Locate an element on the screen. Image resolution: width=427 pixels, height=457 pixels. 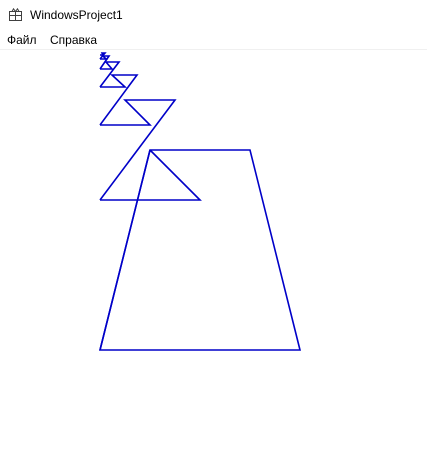
menu-bar: Файл Справка is located at coordinates (213, 40).